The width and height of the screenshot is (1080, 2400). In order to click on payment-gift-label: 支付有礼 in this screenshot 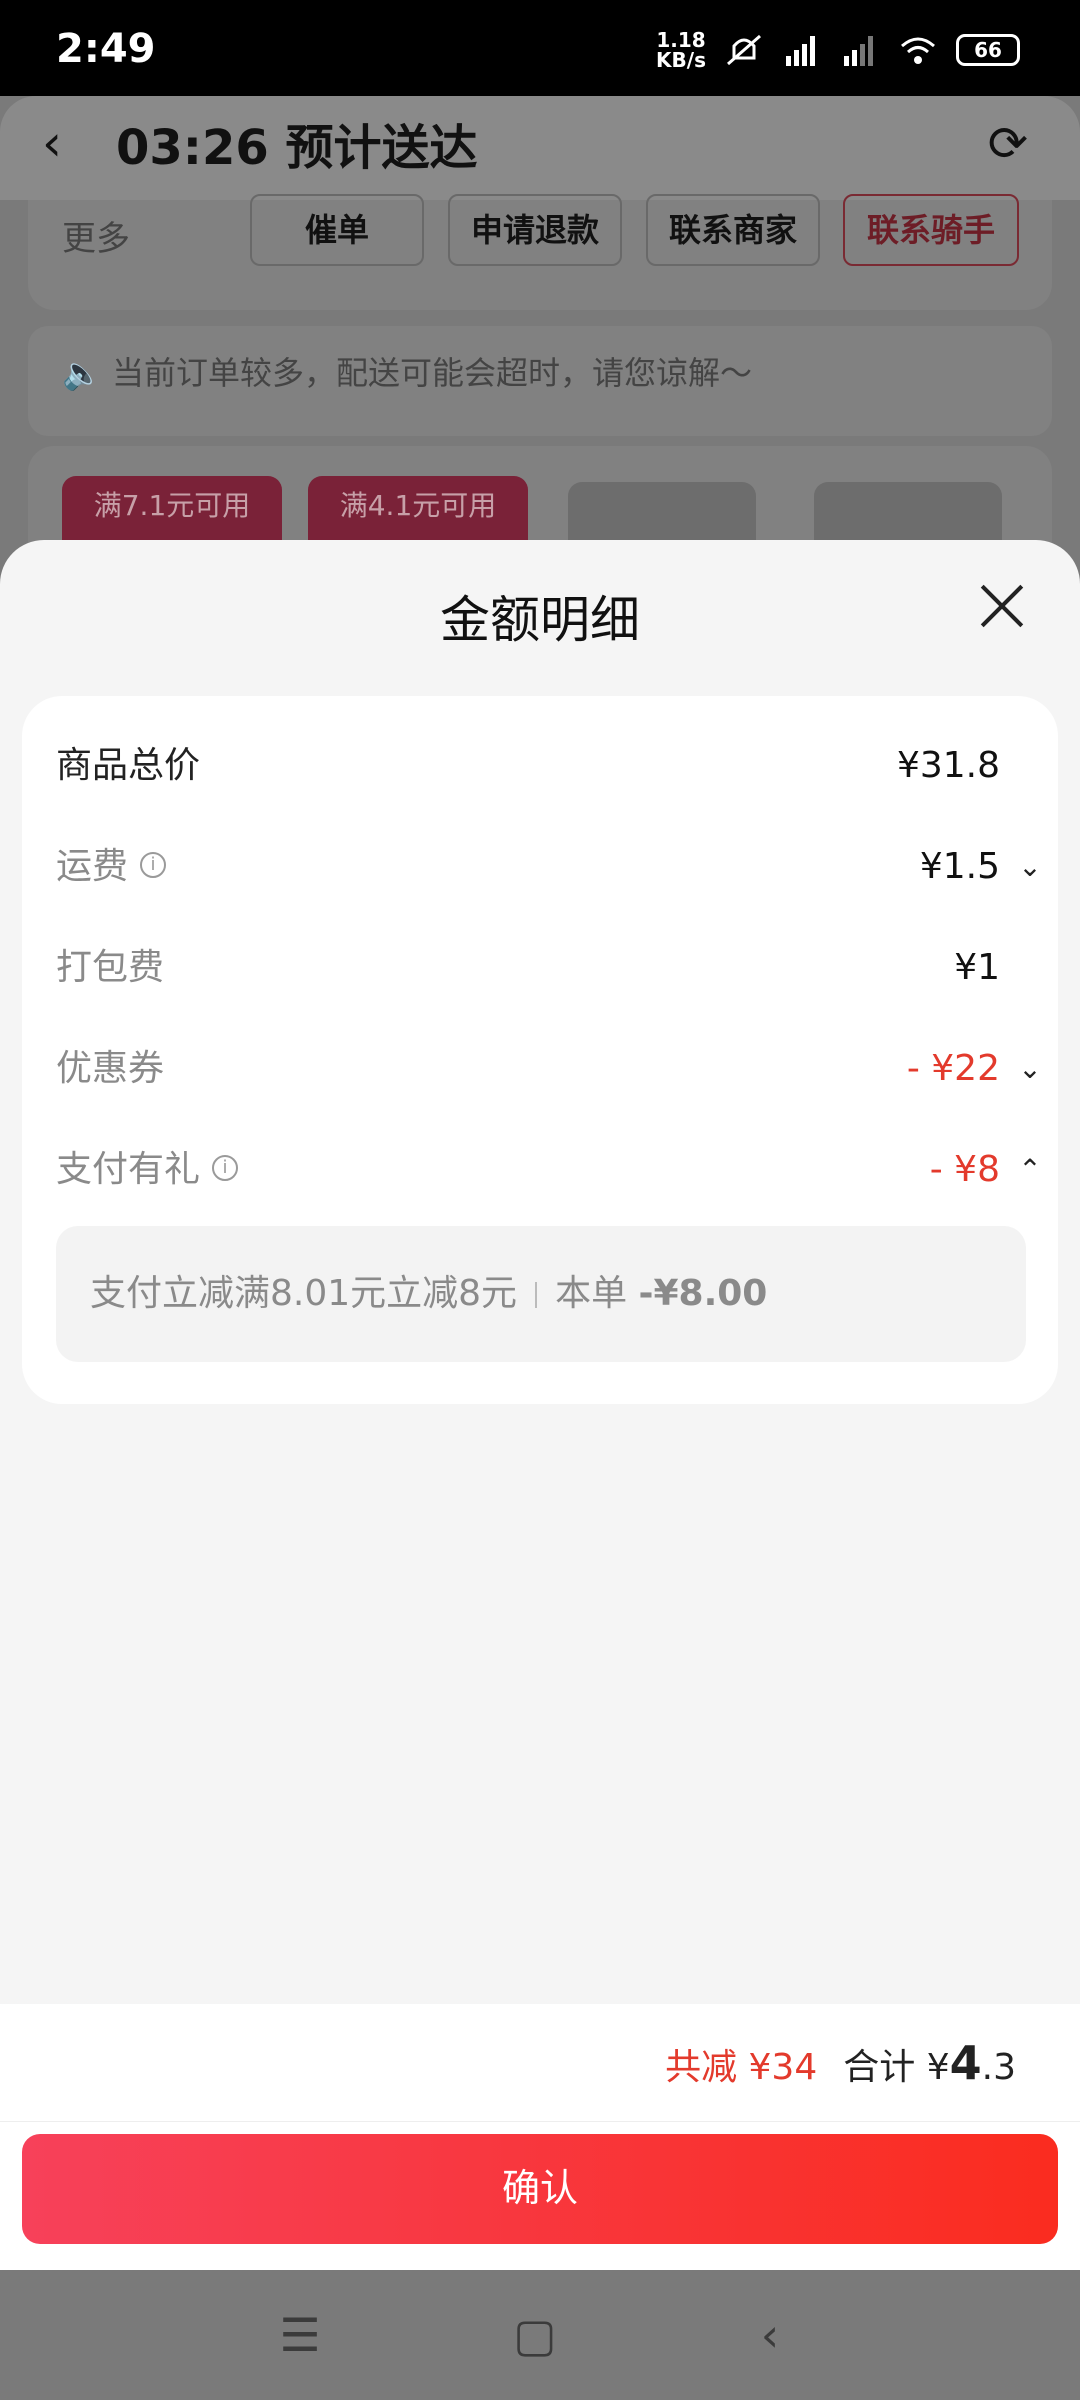, I will do `click(128, 1169)`.